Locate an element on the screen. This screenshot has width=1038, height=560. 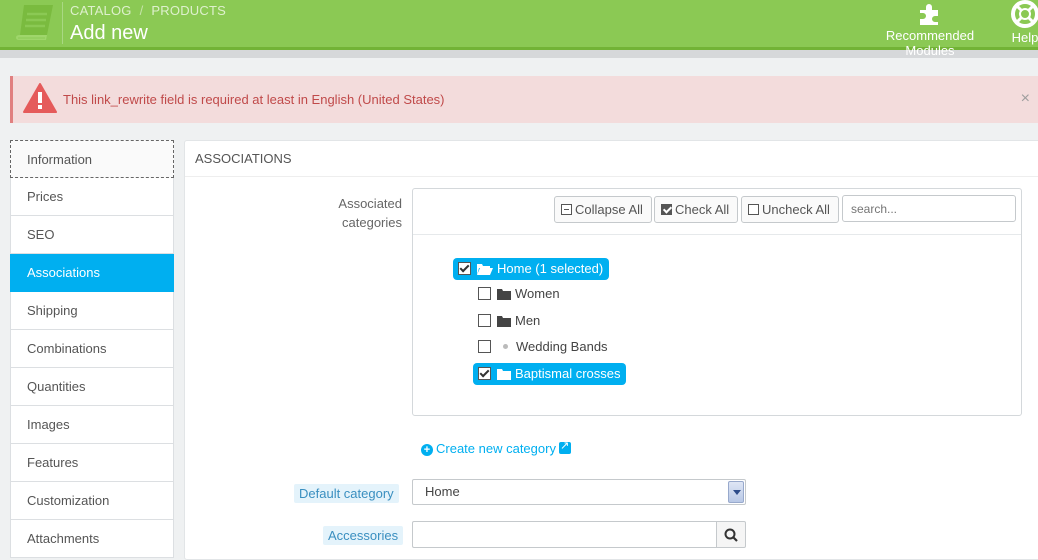
check-all-label: Check All is located at coordinates (702, 209).